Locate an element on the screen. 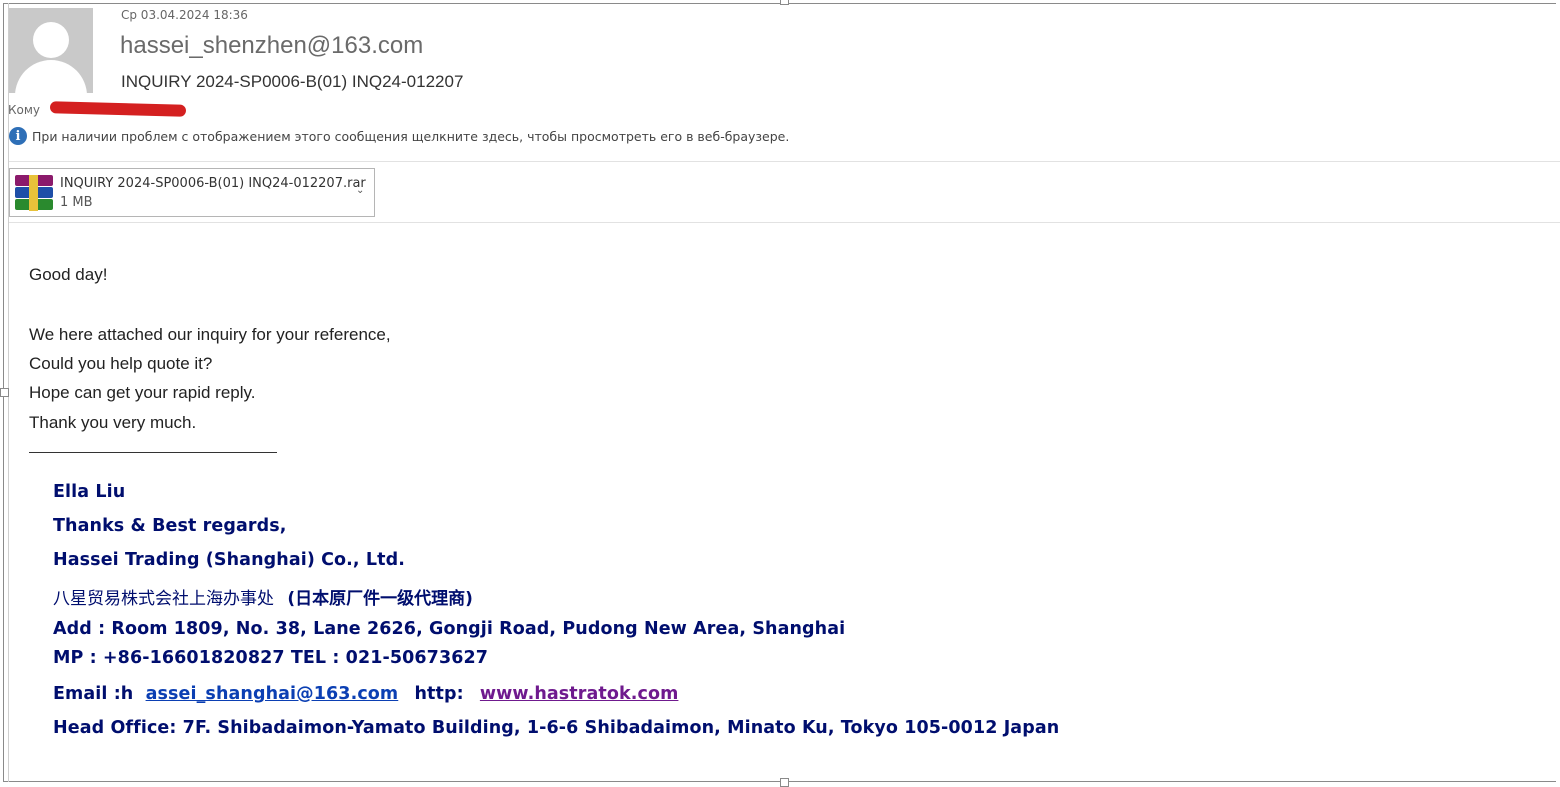 The width and height of the screenshot is (1560, 787). message-greeting: Good day! is located at coordinates (68, 274).